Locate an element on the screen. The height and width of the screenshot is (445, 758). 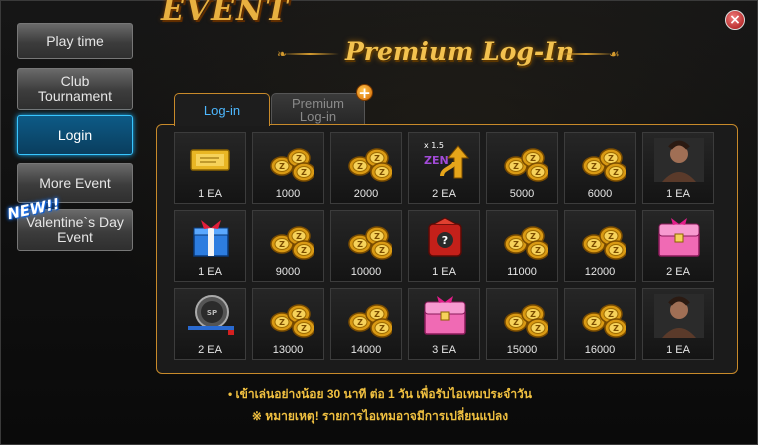
reward-cell: Z Z Z 6000 is located at coordinates (600, 168).